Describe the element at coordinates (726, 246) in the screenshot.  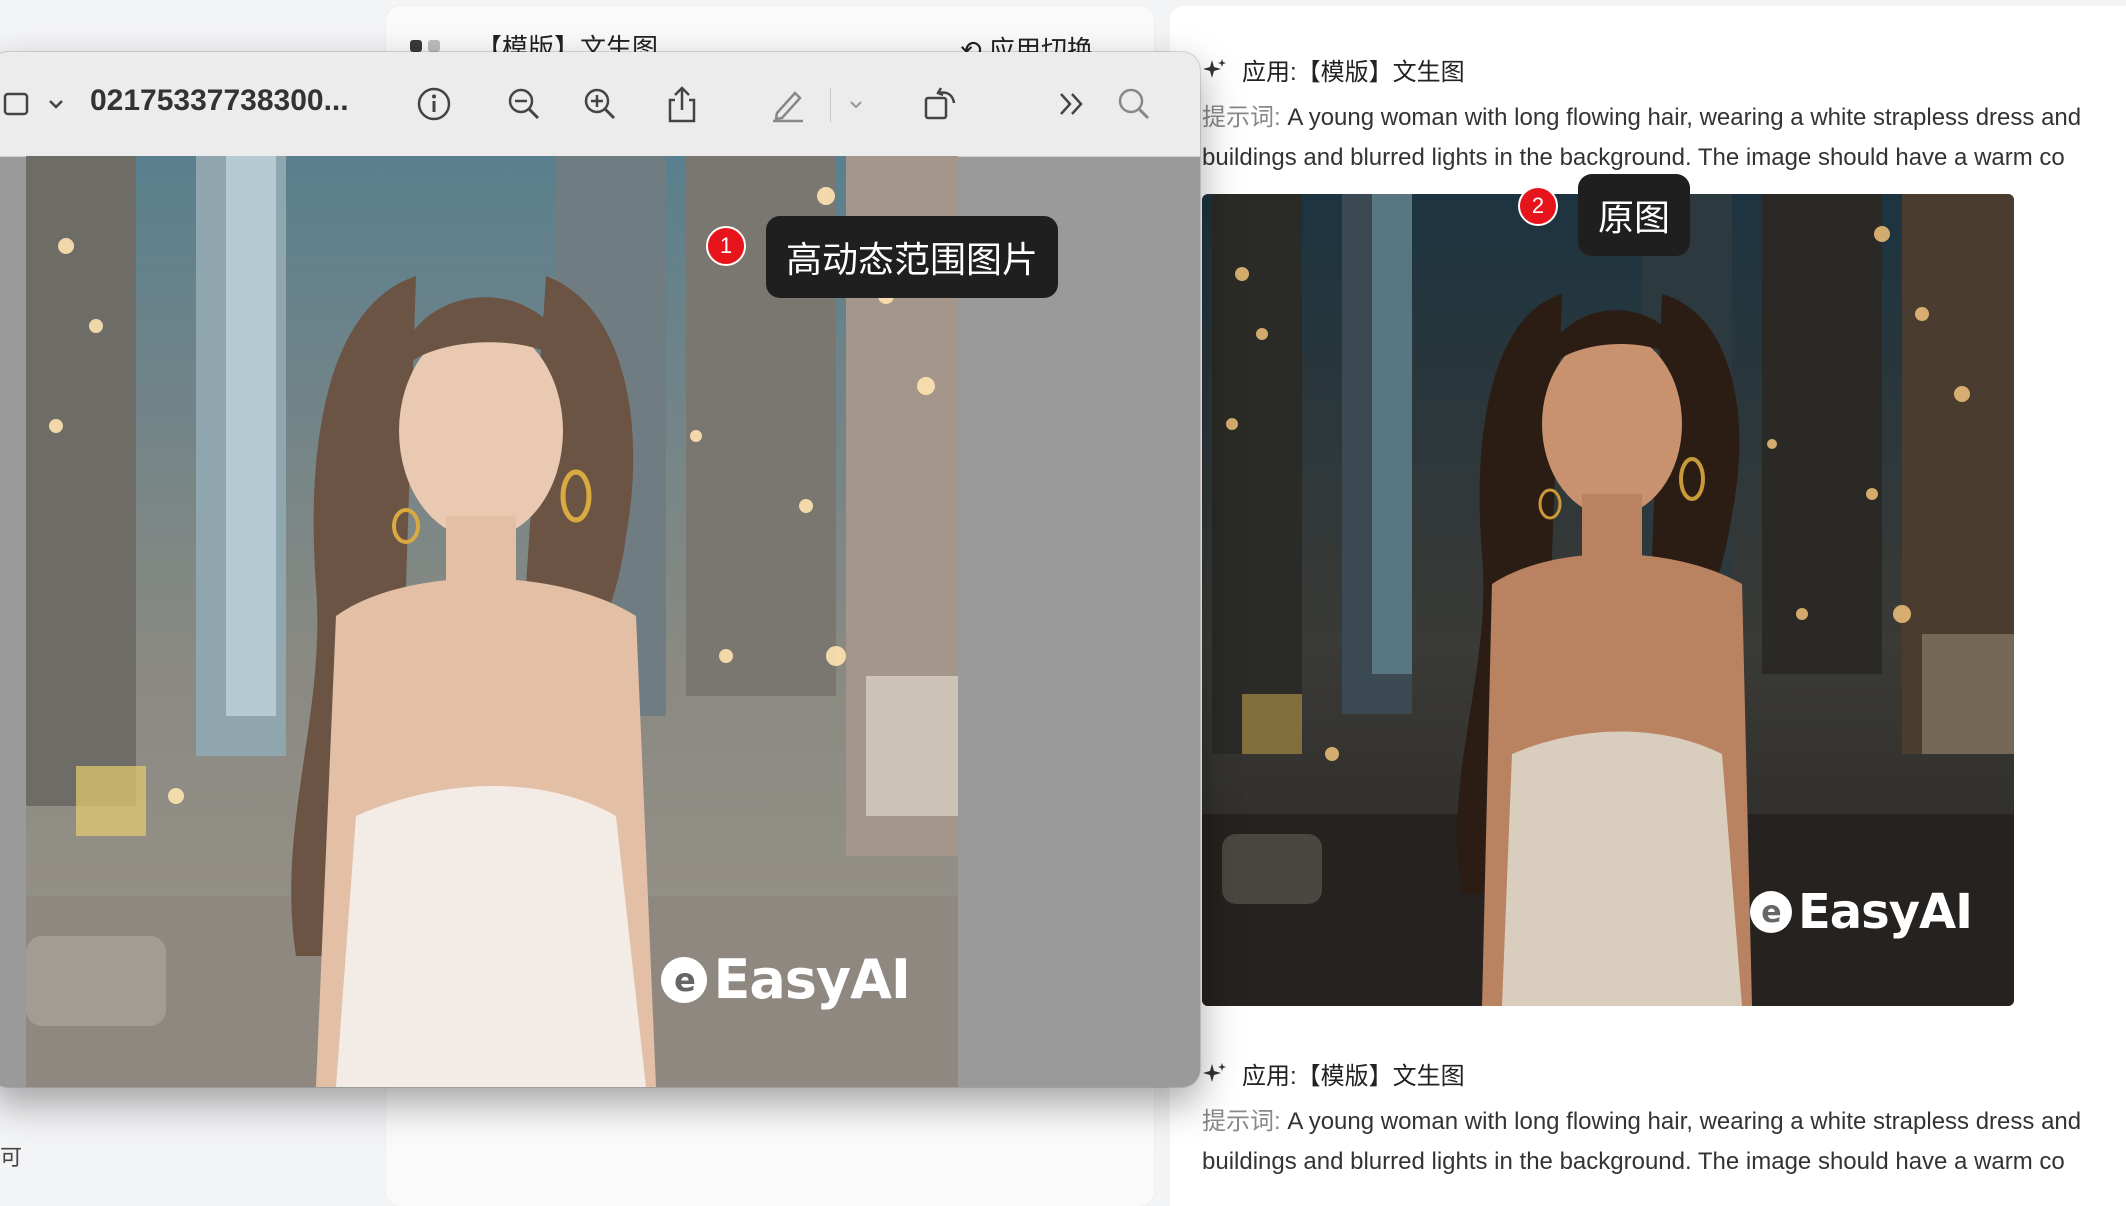
I see `annotation-marker-1: 1` at that location.